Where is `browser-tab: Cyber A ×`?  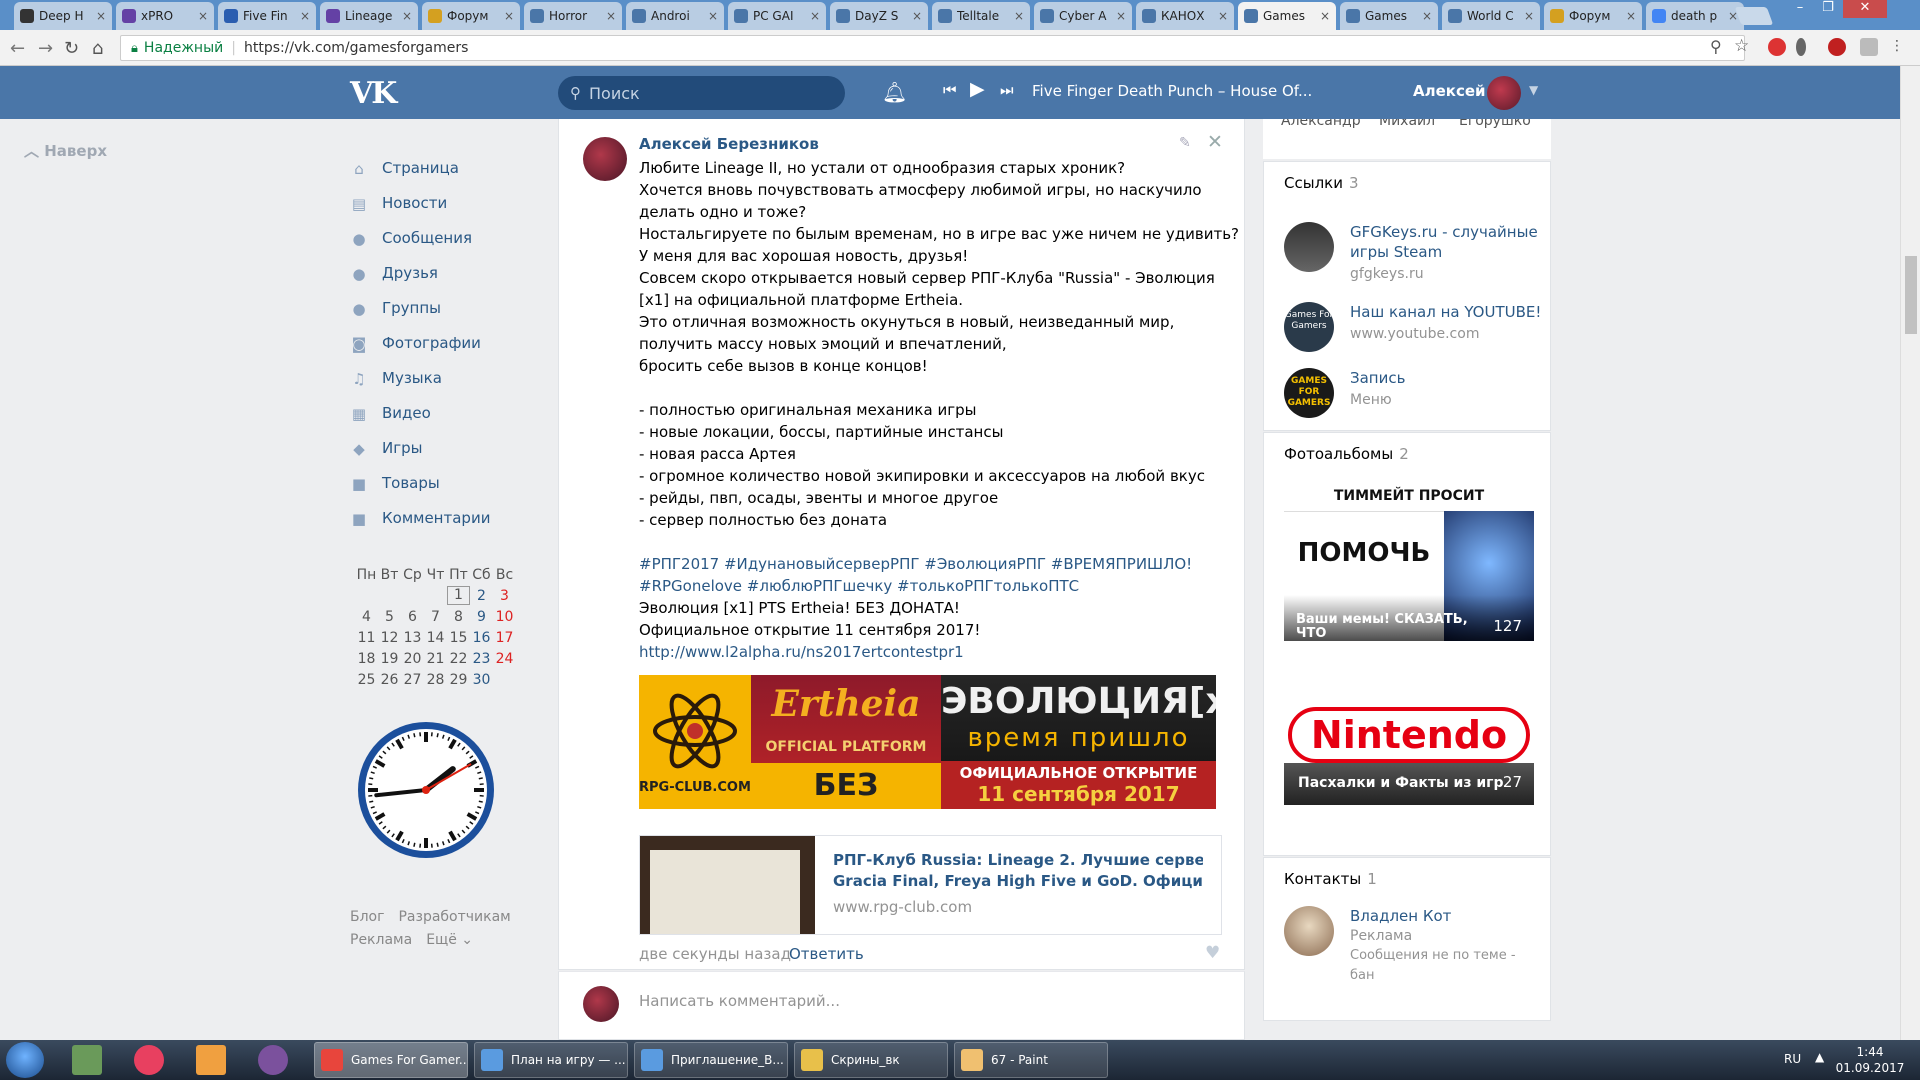 browser-tab: Cyber A × is located at coordinates (1083, 16).